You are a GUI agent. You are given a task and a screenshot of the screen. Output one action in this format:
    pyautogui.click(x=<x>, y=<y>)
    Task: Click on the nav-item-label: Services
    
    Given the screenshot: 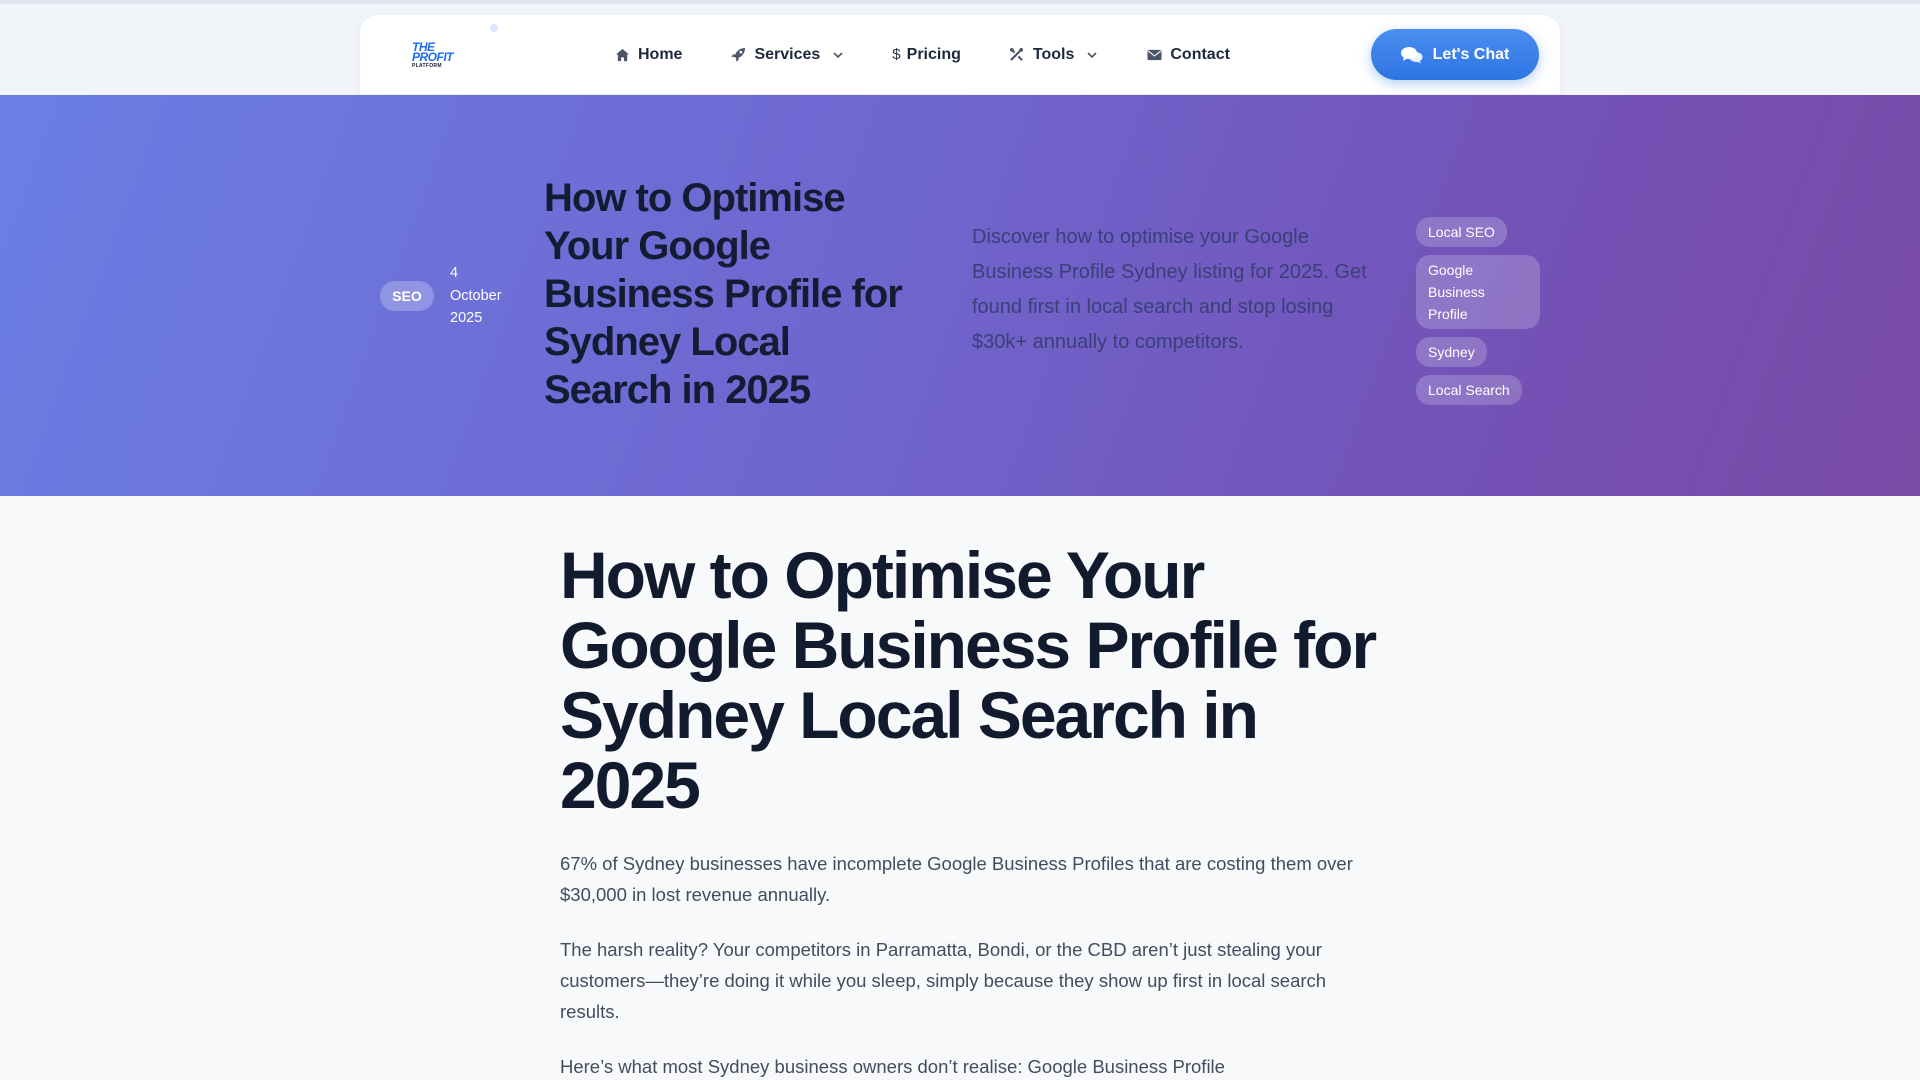 What is the action you would take?
    pyautogui.click(x=787, y=54)
    